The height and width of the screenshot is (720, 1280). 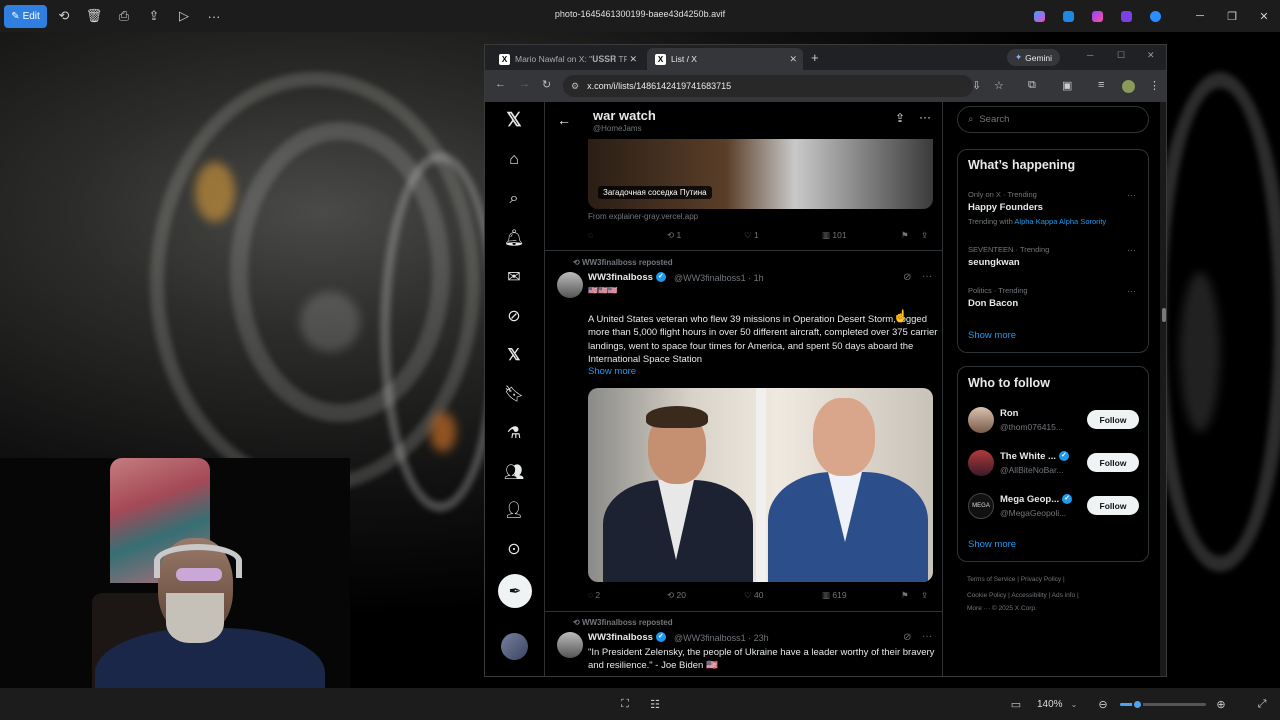 I want to click on premium-x-icon: 𝕏, so click(x=514, y=355).